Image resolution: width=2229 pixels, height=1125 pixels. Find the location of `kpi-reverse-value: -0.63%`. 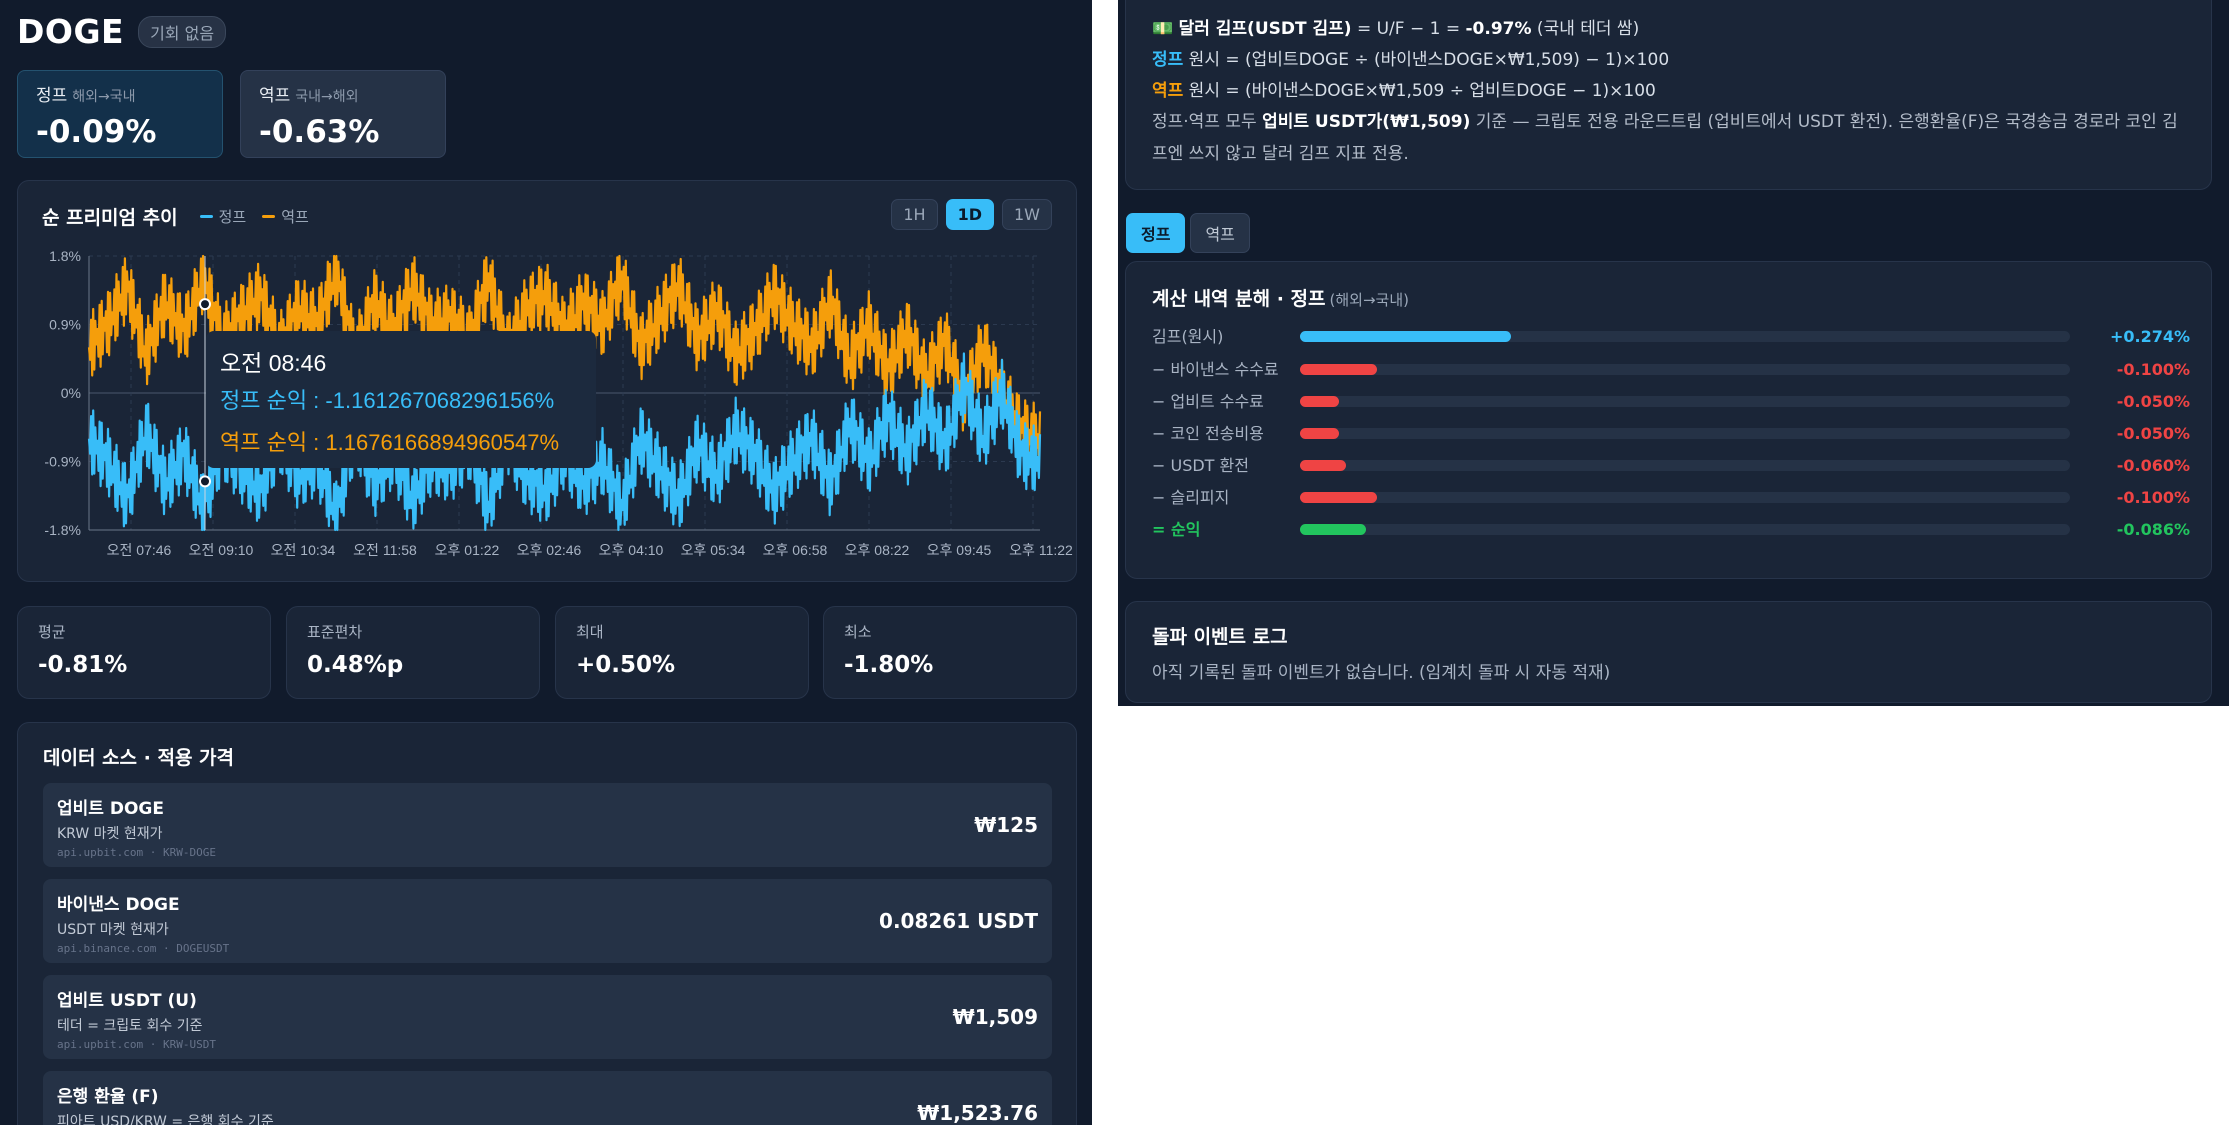

kpi-reverse-value: -0.63% is located at coordinates (319, 132).